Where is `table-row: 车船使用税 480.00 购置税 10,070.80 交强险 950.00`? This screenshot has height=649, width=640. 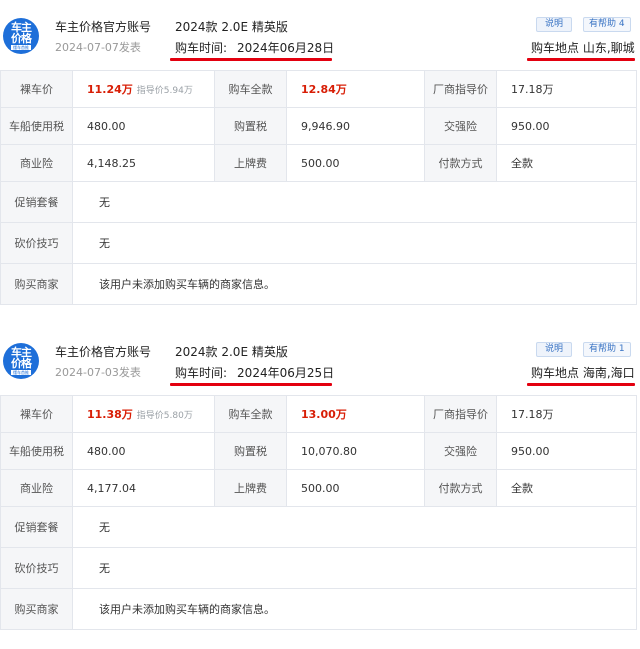 table-row: 车船使用税 480.00 购置税 10,070.80 交强险 950.00 is located at coordinates (318, 451).